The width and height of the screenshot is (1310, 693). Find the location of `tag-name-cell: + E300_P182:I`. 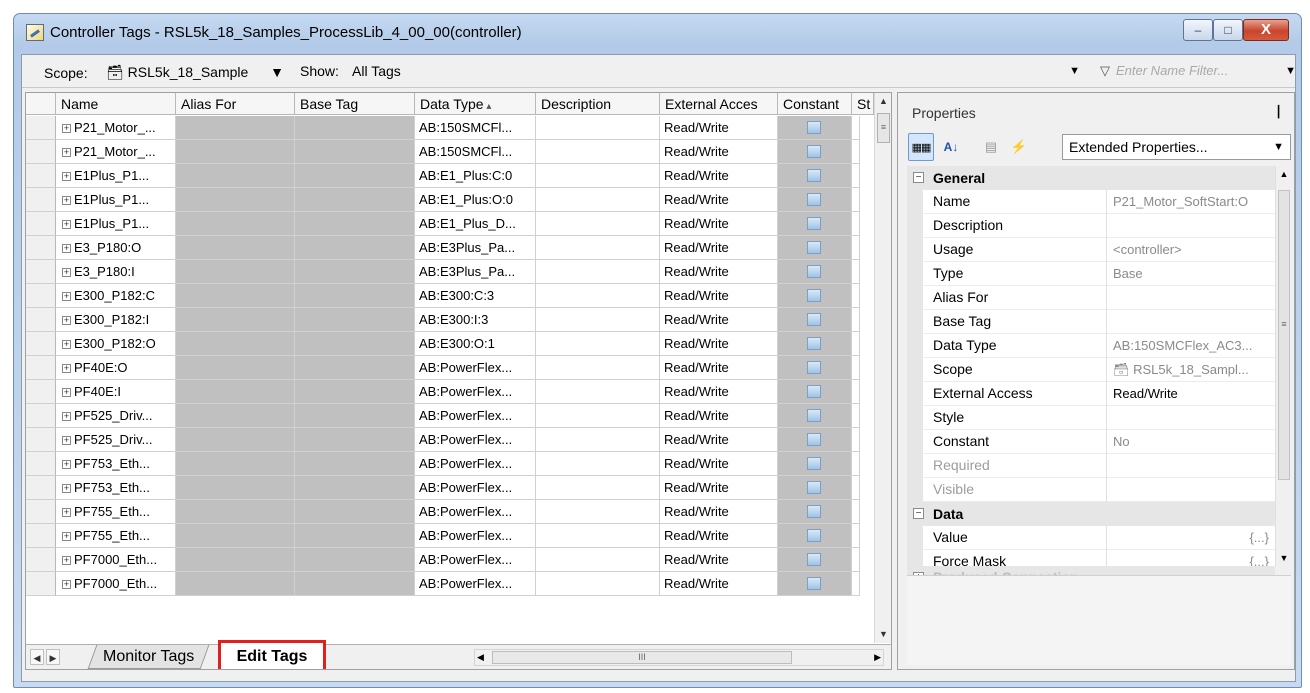

tag-name-cell: + E300_P182:I is located at coordinates (116, 320).